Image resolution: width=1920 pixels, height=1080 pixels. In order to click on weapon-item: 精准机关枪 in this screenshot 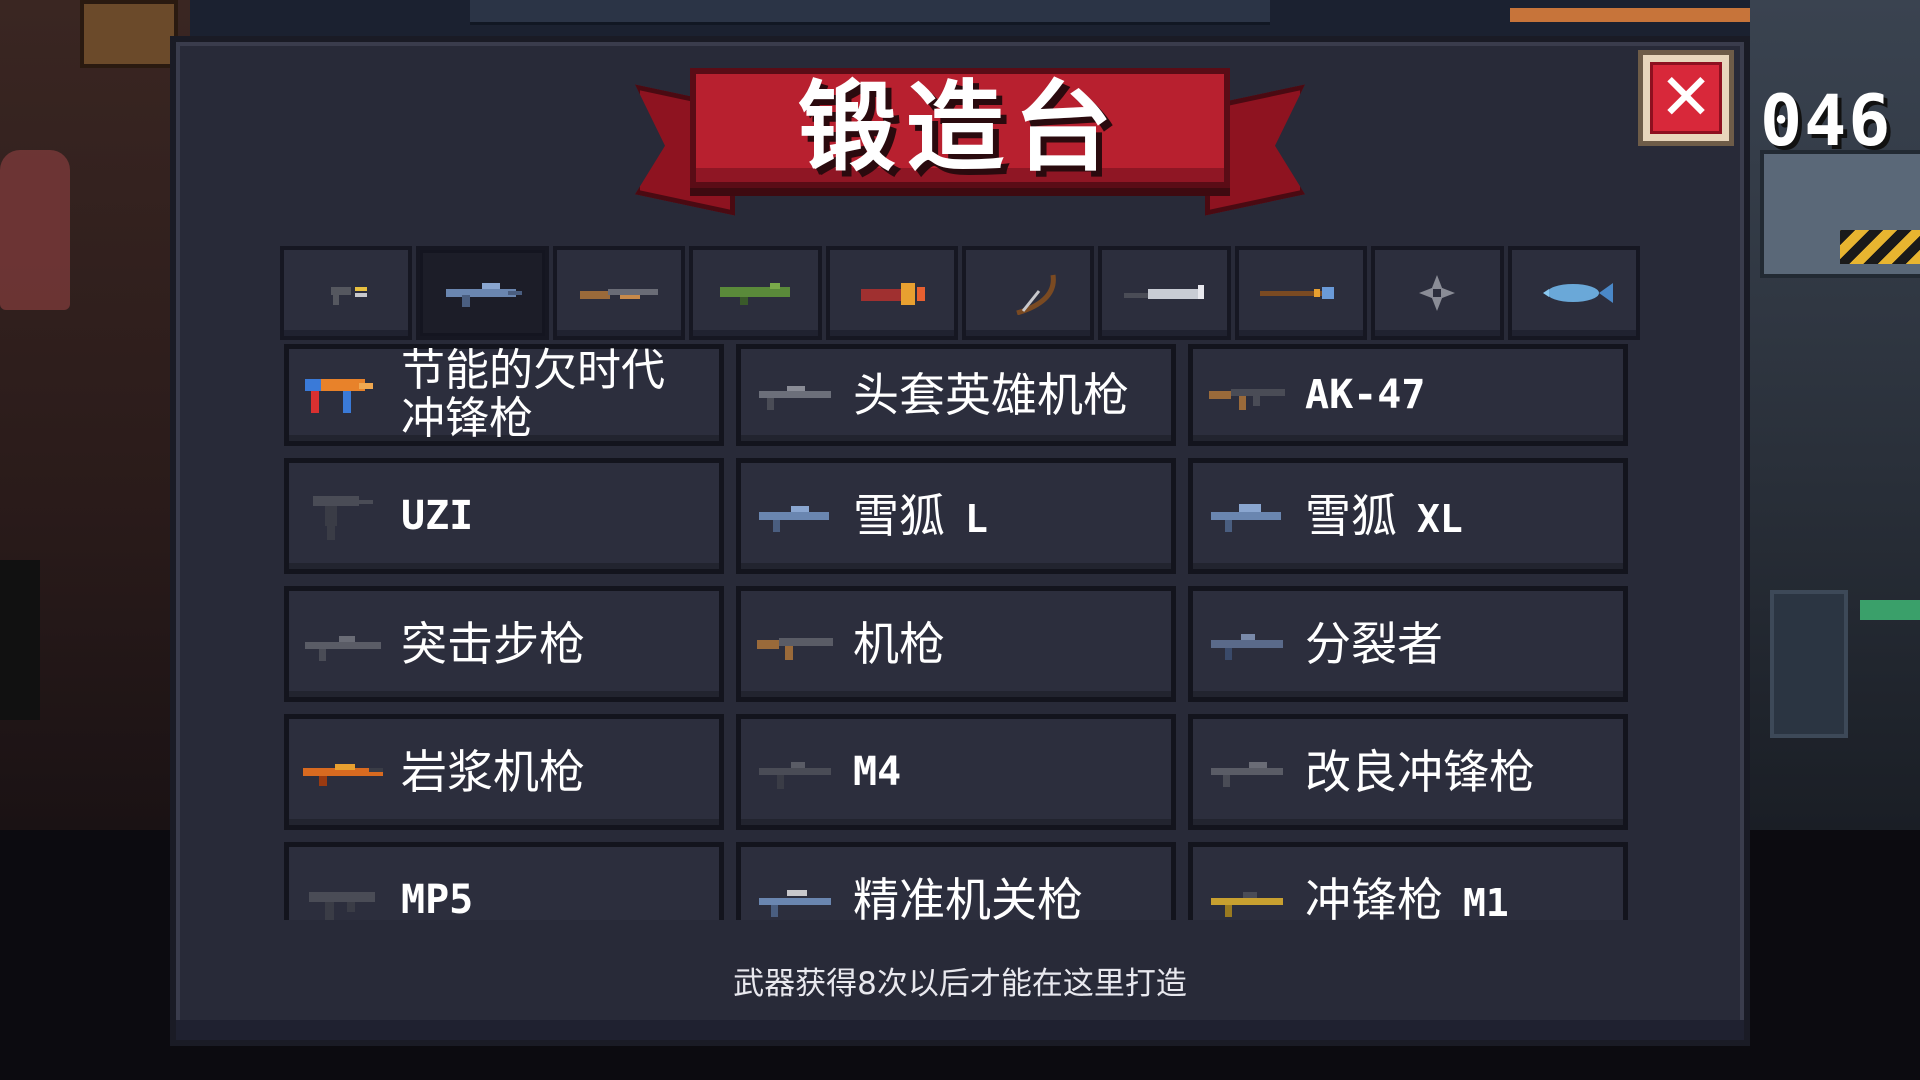, I will do `click(956, 881)`.